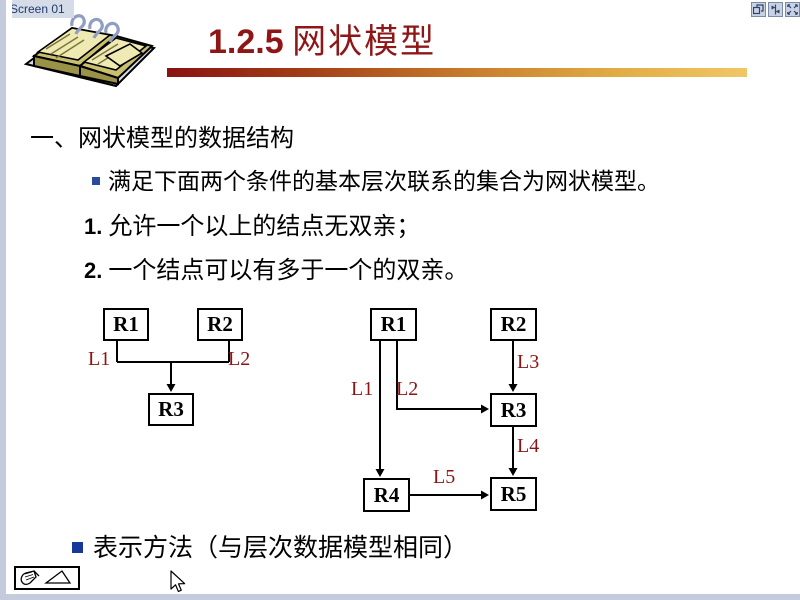 This screenshot has height=600, width=800. What do you see at coordinates (444, 477) in the screenshot?
I see `edge-label: L5` at bounding box center [444, 477].